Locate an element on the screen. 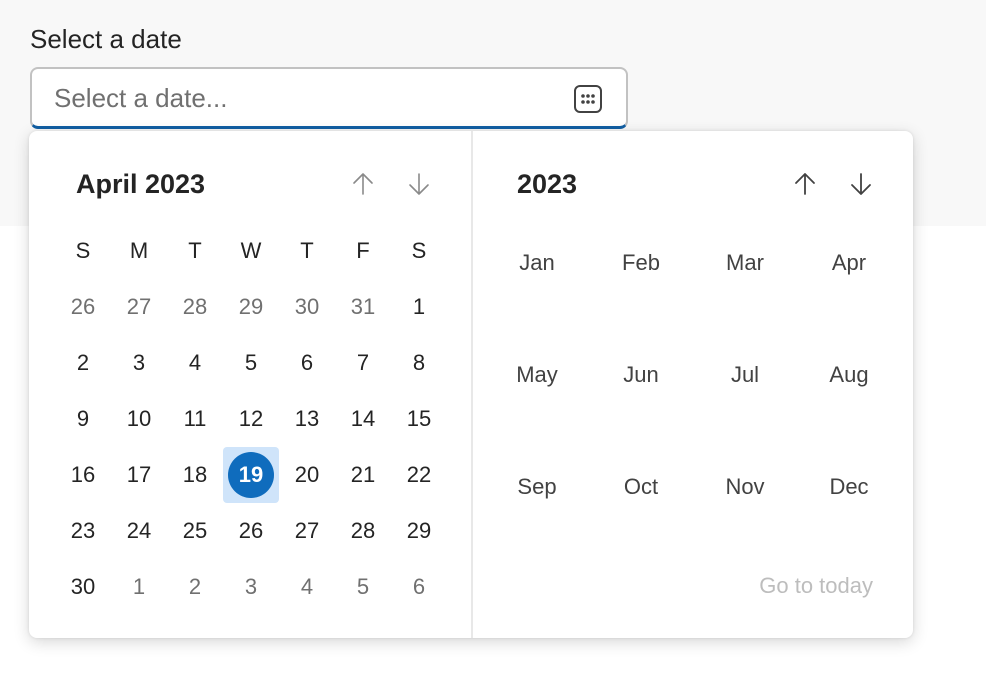 The image size is (986, 690). calendar-icon is located at coordinates (588, 99).